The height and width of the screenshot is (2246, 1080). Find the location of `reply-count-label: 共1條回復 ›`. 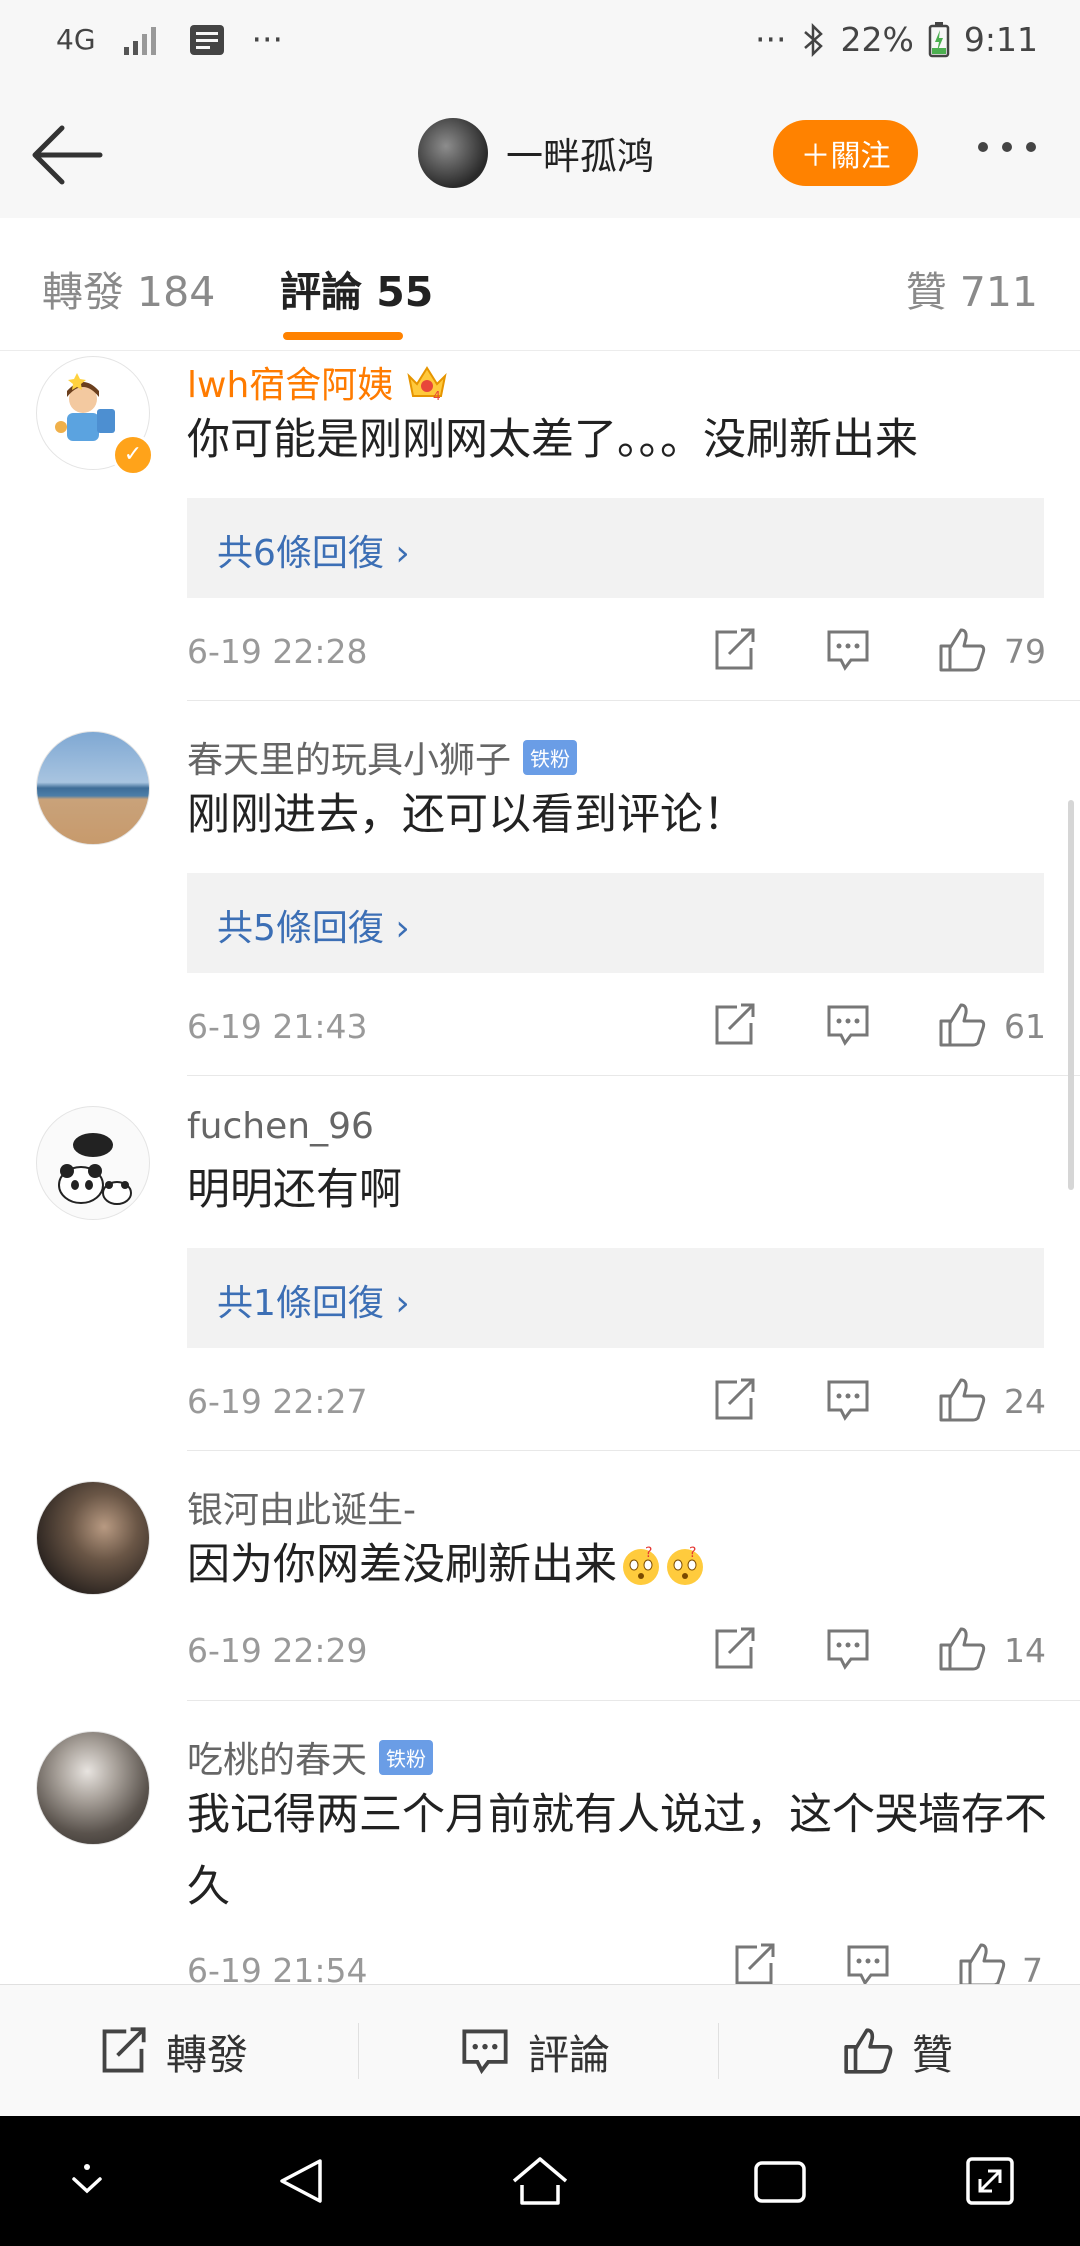

reply-count-label: 共1條回復 › is located at coordinates (313, 1303).